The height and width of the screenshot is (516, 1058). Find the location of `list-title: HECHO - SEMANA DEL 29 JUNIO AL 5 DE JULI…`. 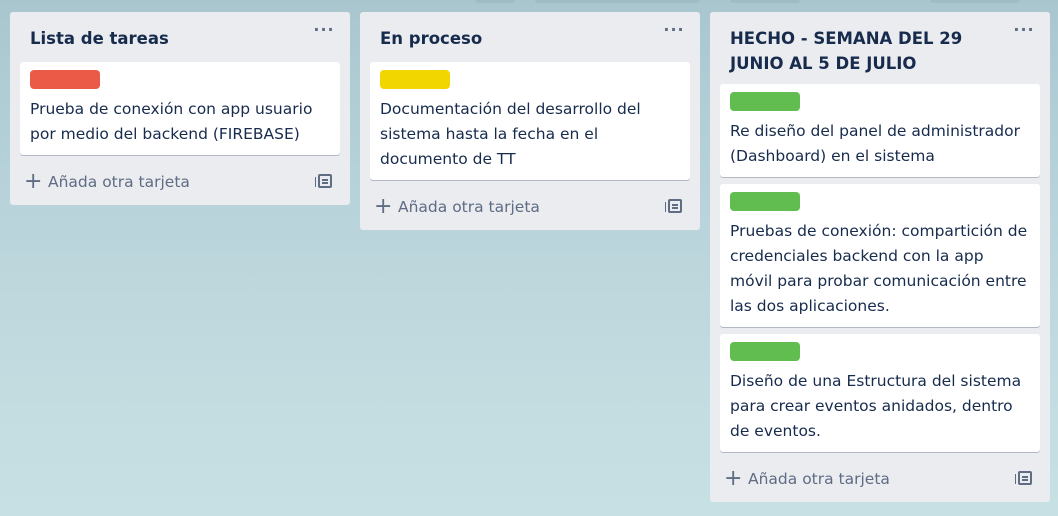

list-title: HECHO - SEMANA DEL 29 JUNIO AL 5 DE JULI… is located at coordinates (863, 51).